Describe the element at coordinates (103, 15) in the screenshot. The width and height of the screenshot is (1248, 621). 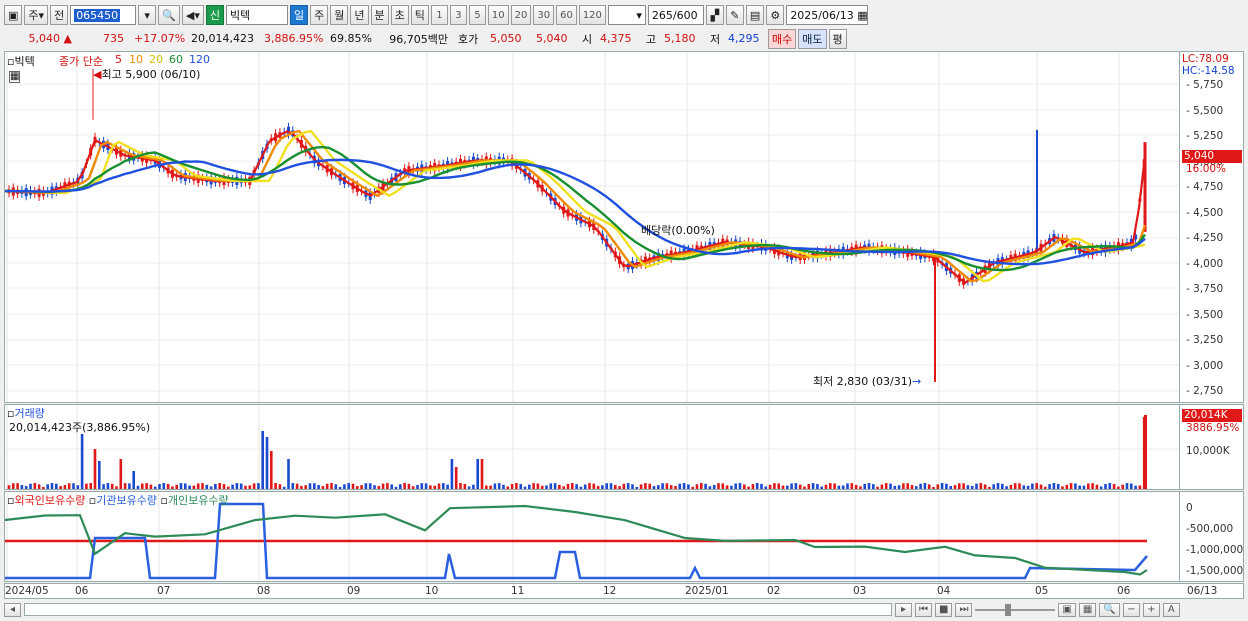
I see `stock-code-input: 065450` at that location.